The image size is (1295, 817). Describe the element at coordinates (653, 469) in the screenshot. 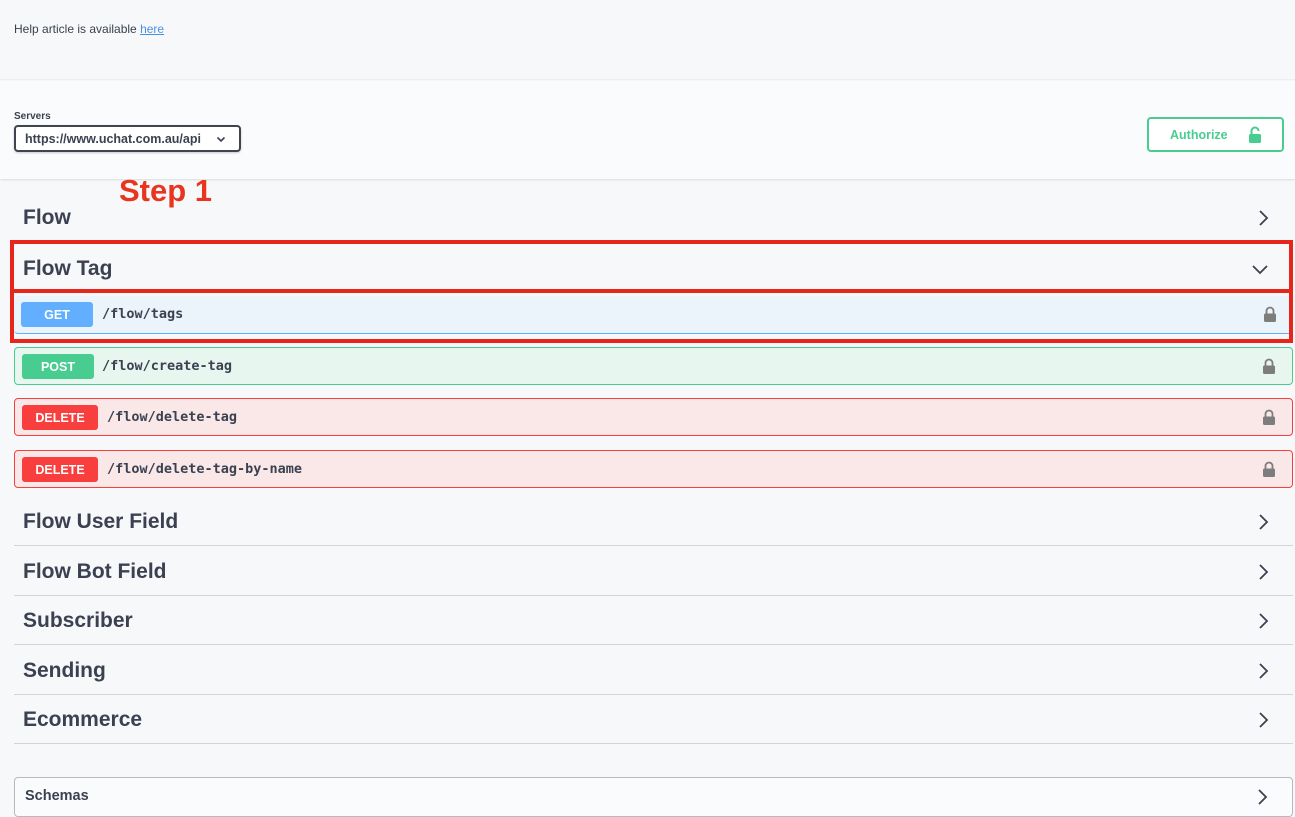

I see `operation-delete-tag-by-name: DELETE /flow/delete-tag-by-name` at that location.